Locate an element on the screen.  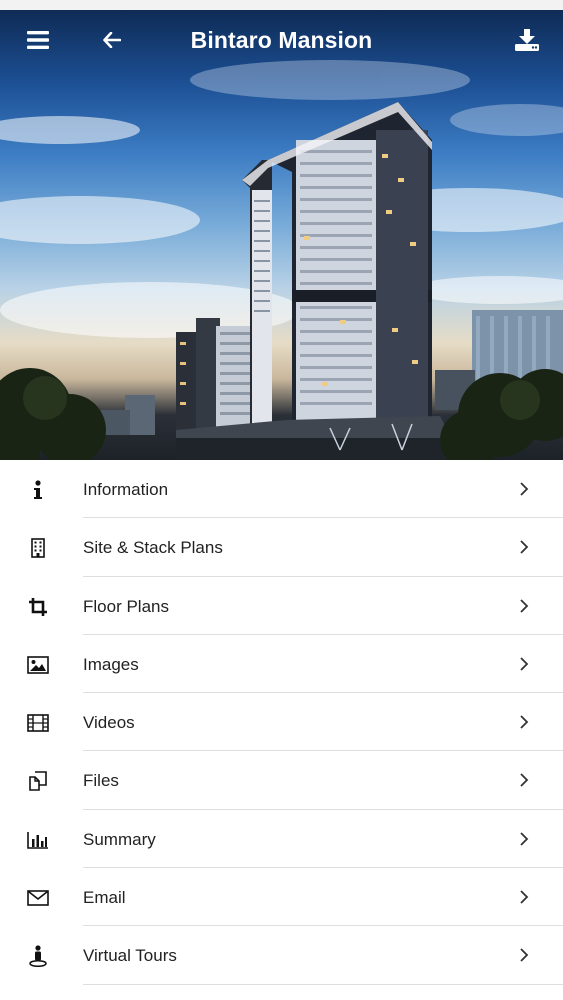
building-icon is located at coordinates (38, 548).